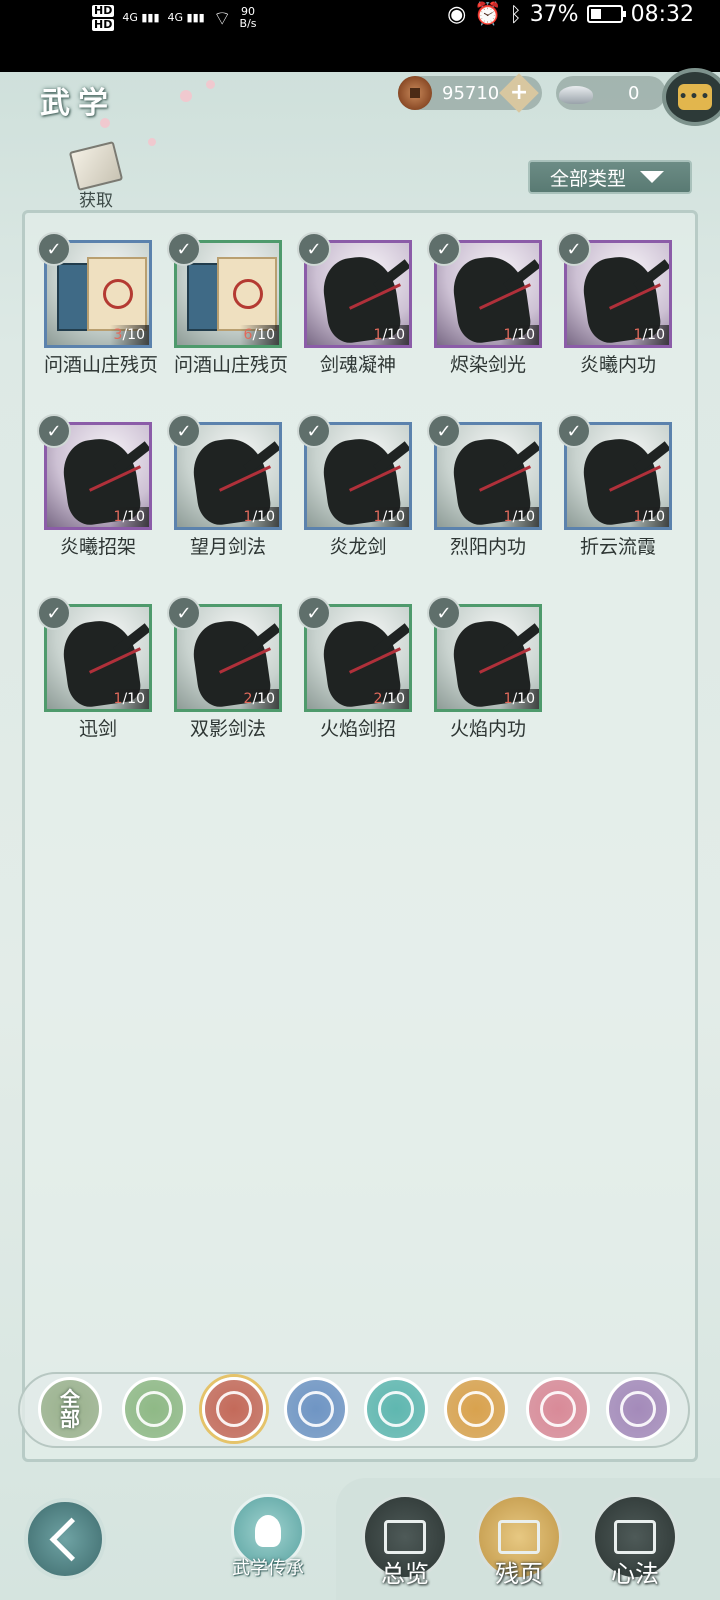 The height and width of the screenshot is (1600, 720). What do you see at coordinates (484, 486) in the screenshot?
I see `skill-card: ✓ 1/10 烈阳内功` at bounding box center [484, 486].